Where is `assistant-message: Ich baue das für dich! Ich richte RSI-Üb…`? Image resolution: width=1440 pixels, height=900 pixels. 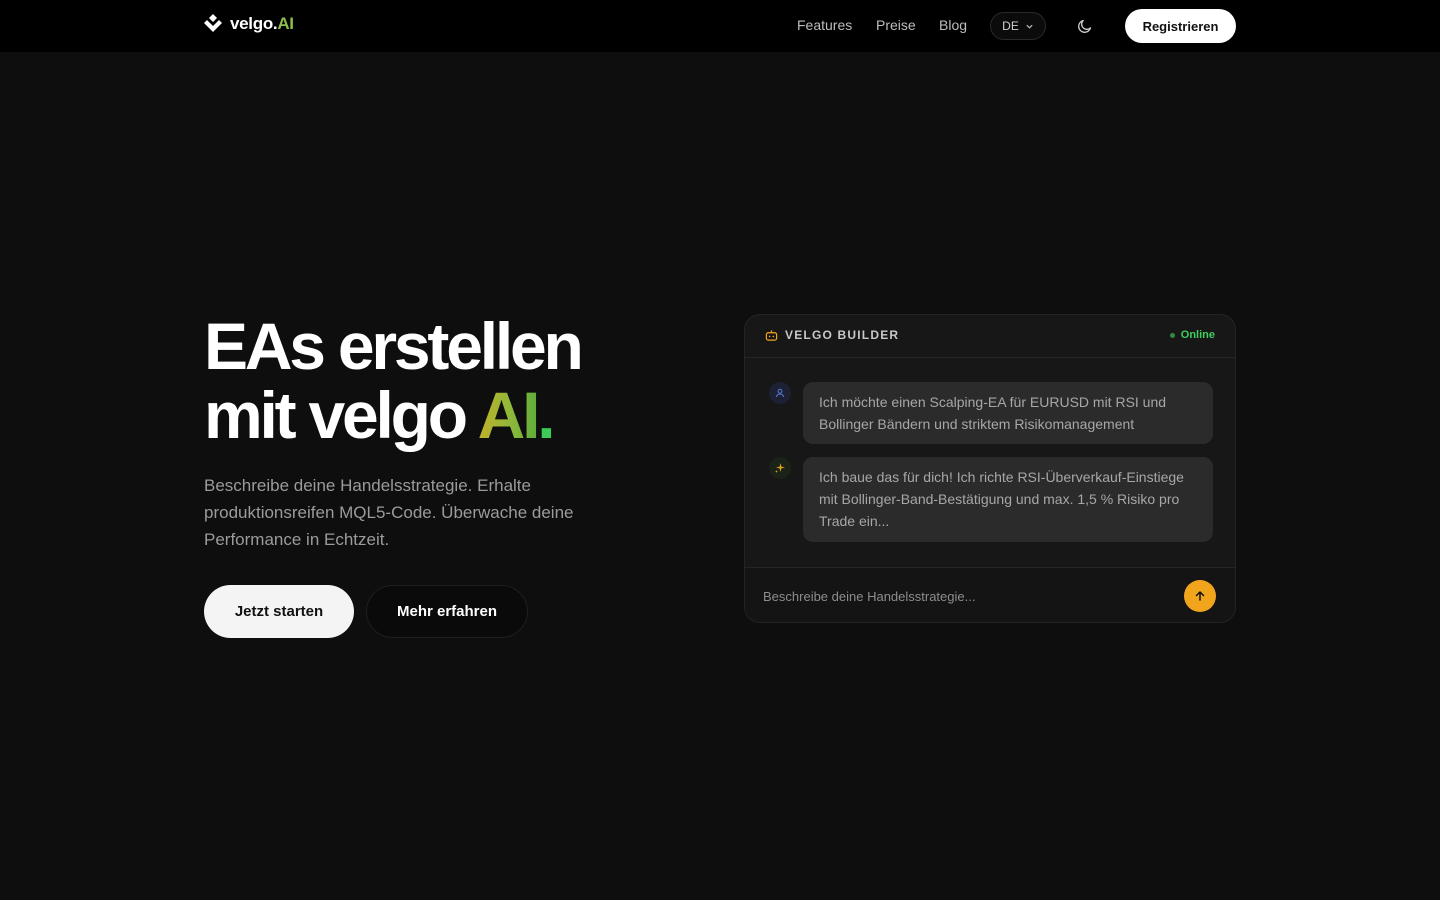
assistant-message: Ich baue das für dich! Ich richte RSI-Üb… is located at coordinates (1008, 499).